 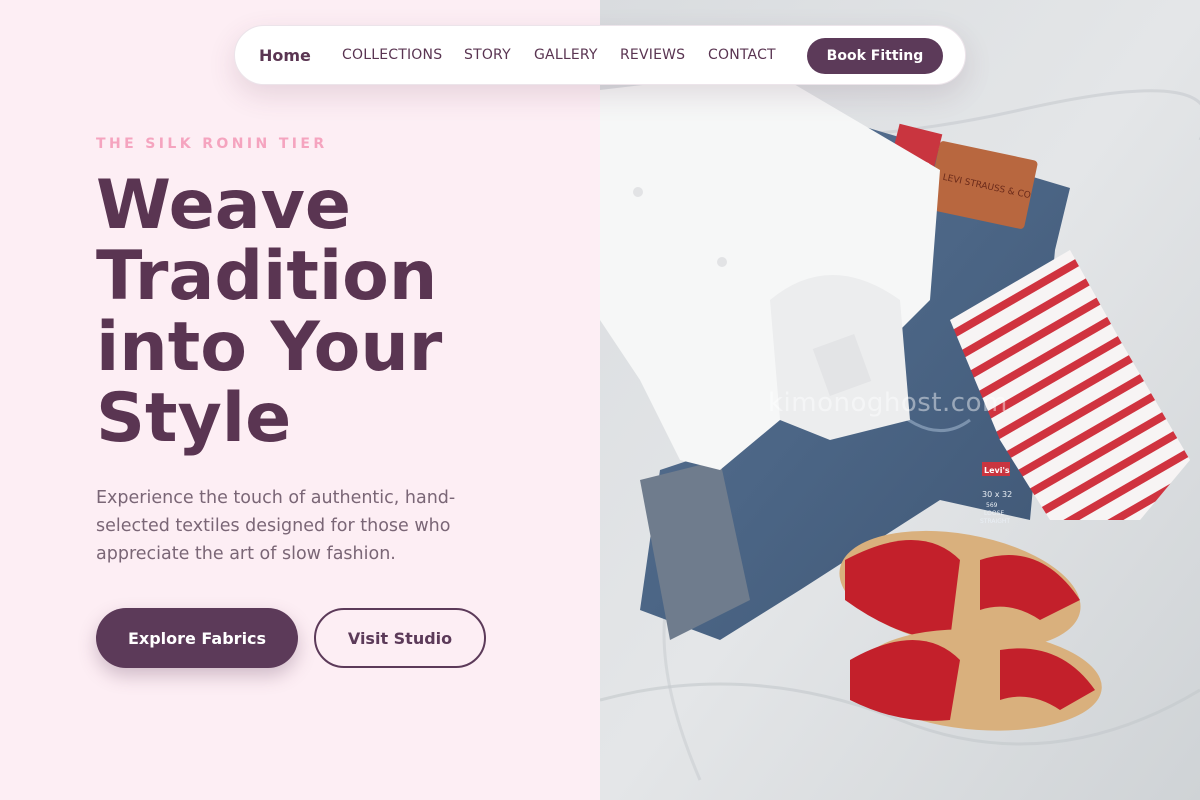 What do you see at coordinates (400, 638) in the screenshot?
I see `visit-studio-button: Visit Studio` at bounding box center [400, 638].